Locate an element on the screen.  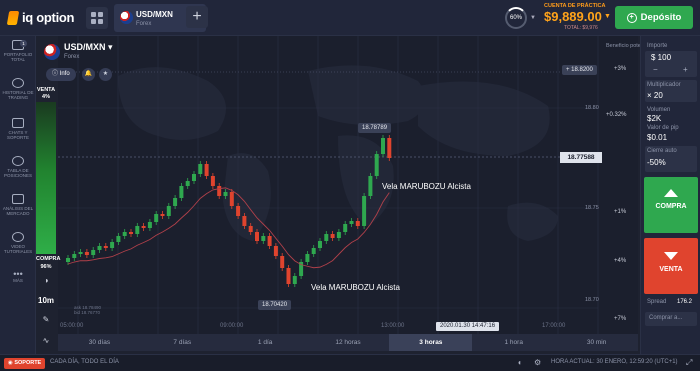
high-price-tag: 18.78789 is located at coordinates (375, 128).